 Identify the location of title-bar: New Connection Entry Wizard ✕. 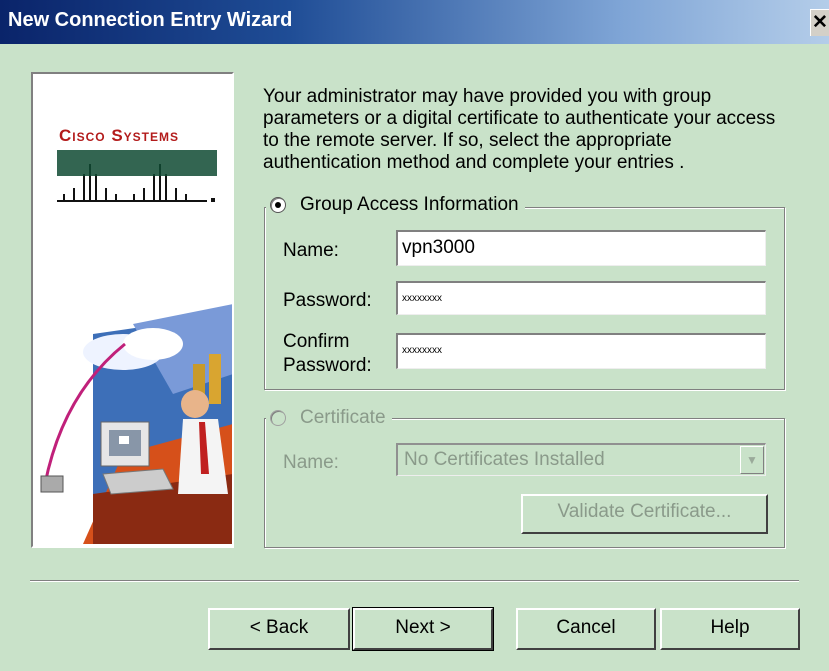
(414, 22).